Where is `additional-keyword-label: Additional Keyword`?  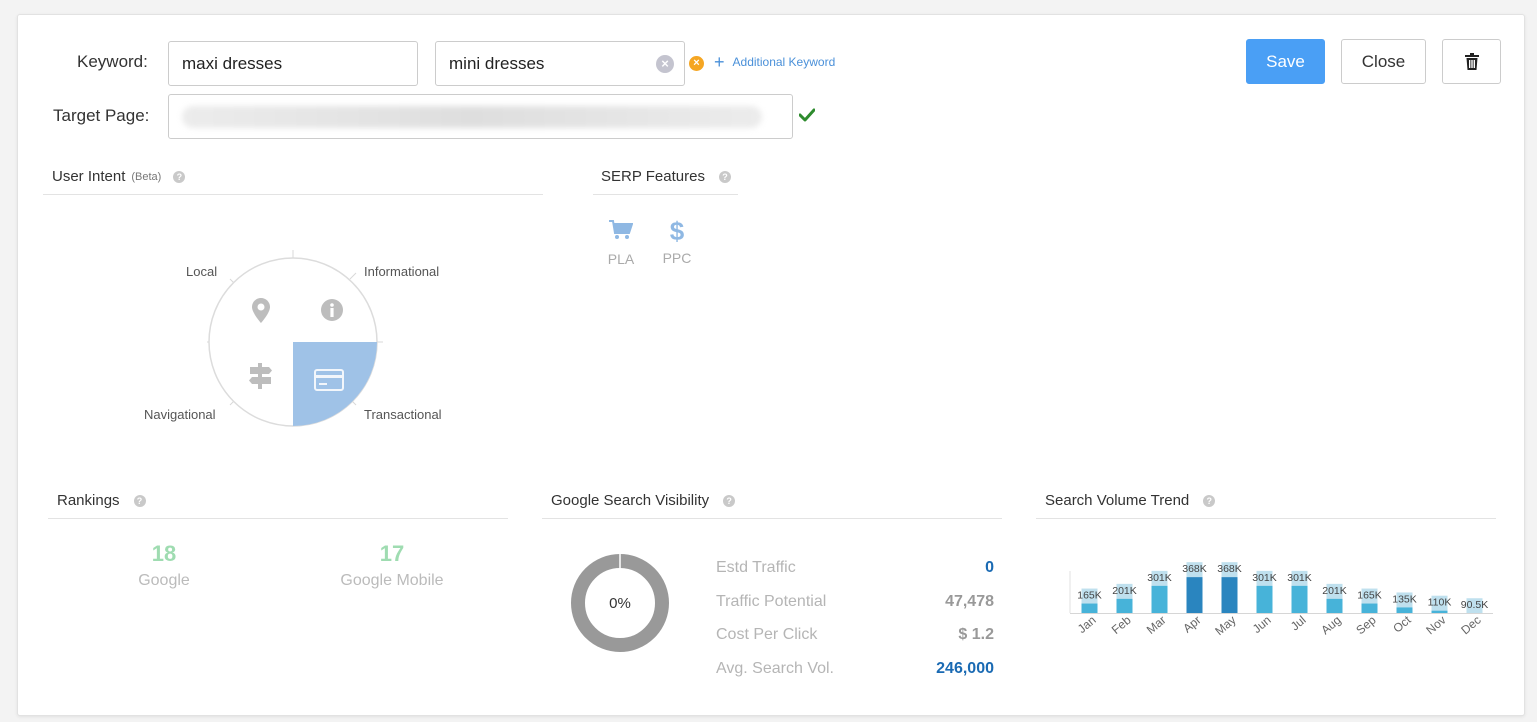 additional-keyword-label: Additional Keyword is located at coordinates (784, 62).